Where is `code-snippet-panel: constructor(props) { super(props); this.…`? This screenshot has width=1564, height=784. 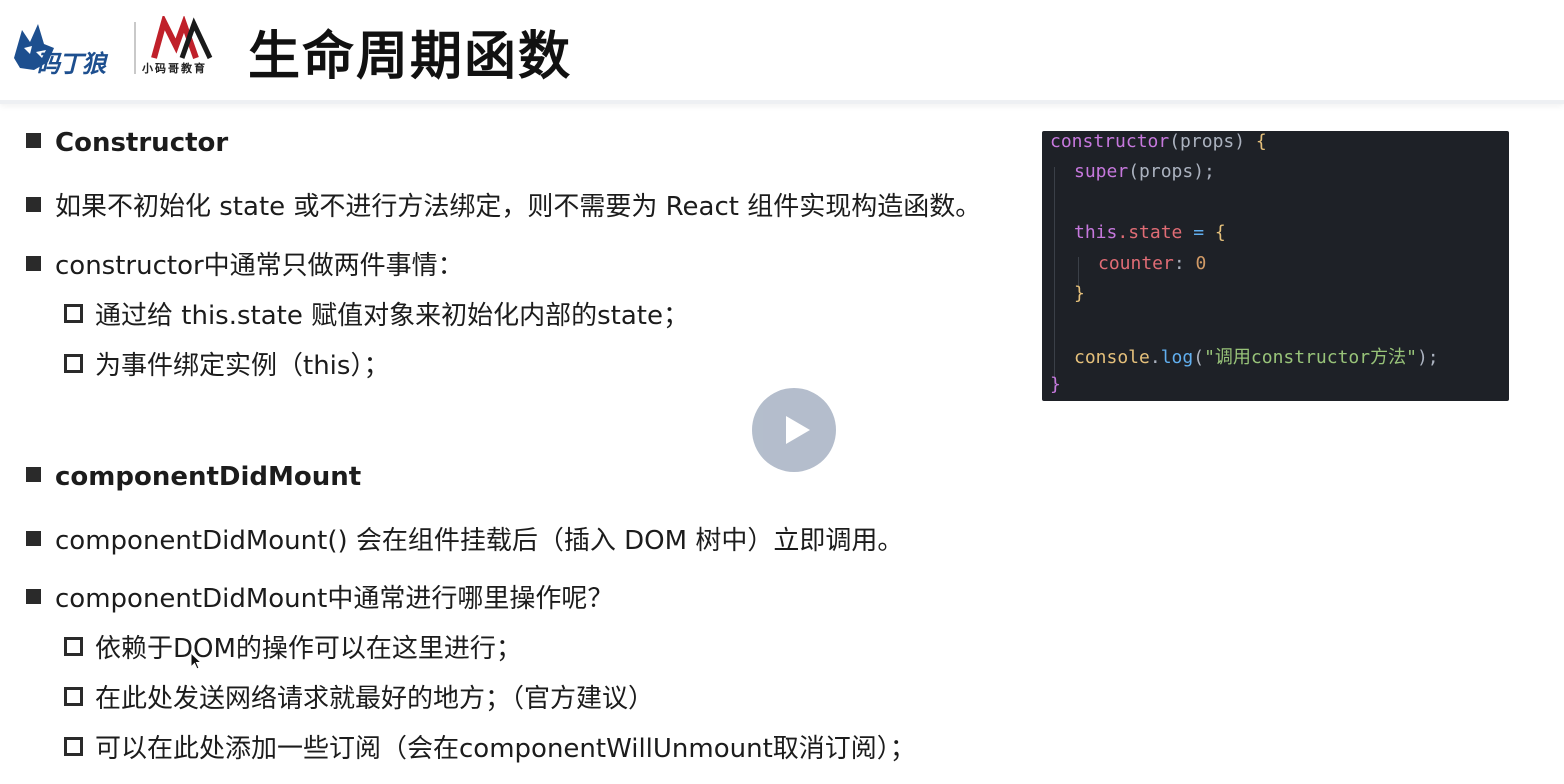 code-snippet-panel: constructor(props) { super(props); this.… is located at coordinates (1275, 266).